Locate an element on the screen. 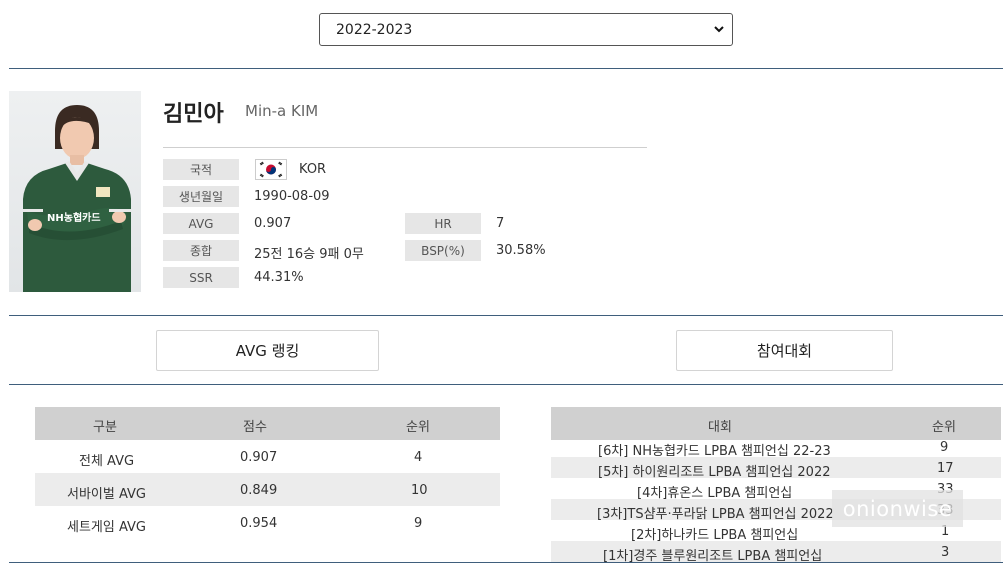 The image size is (1003, 568). player-name-korean: 김민아 is located at coordinates (193, 114).